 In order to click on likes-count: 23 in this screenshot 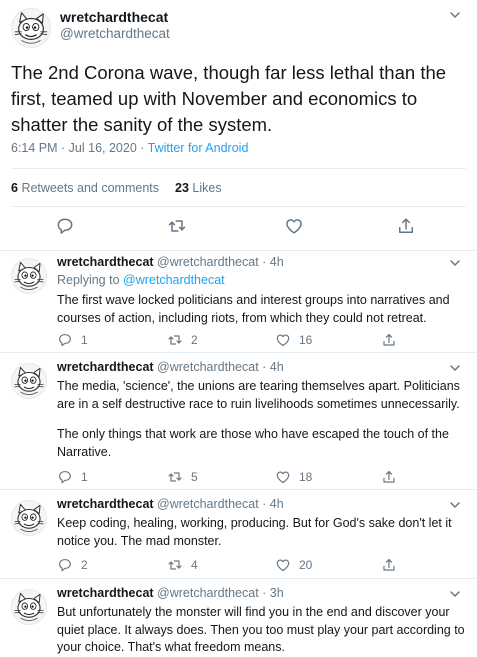, I will do `click(182, 188)`.